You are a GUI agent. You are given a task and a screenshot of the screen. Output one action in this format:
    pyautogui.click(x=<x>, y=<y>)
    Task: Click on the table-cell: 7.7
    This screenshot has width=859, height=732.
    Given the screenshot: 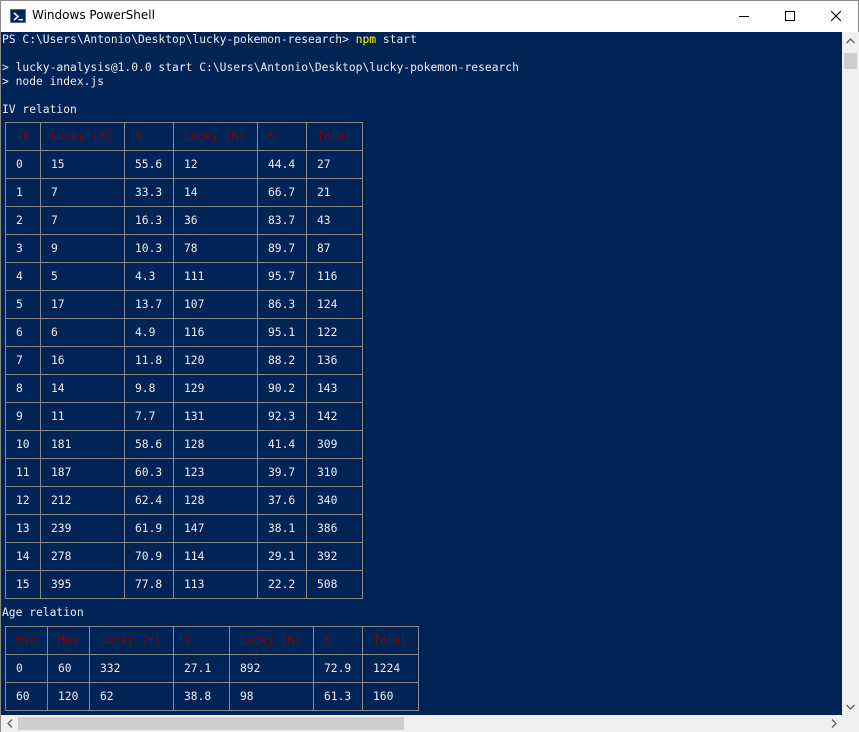 What is the action you would take?
    pyautogui.click(x=149, y=416)
    